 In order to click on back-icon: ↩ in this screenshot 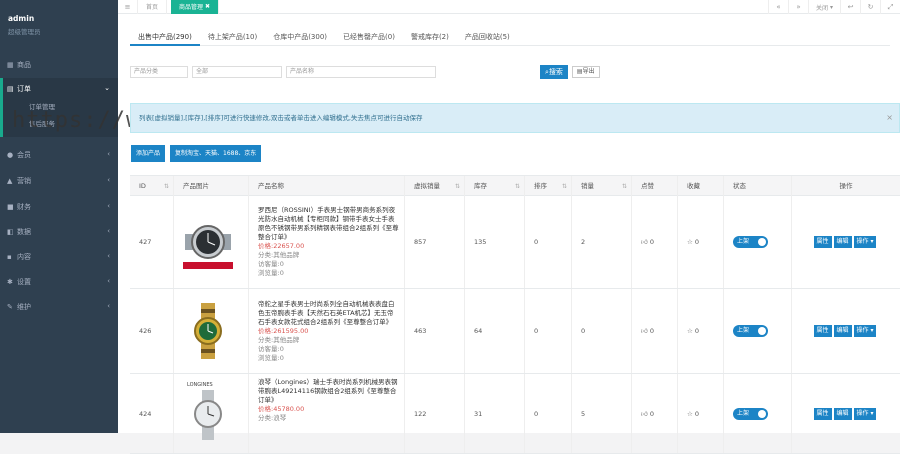, I will do `click(850, 7)`.